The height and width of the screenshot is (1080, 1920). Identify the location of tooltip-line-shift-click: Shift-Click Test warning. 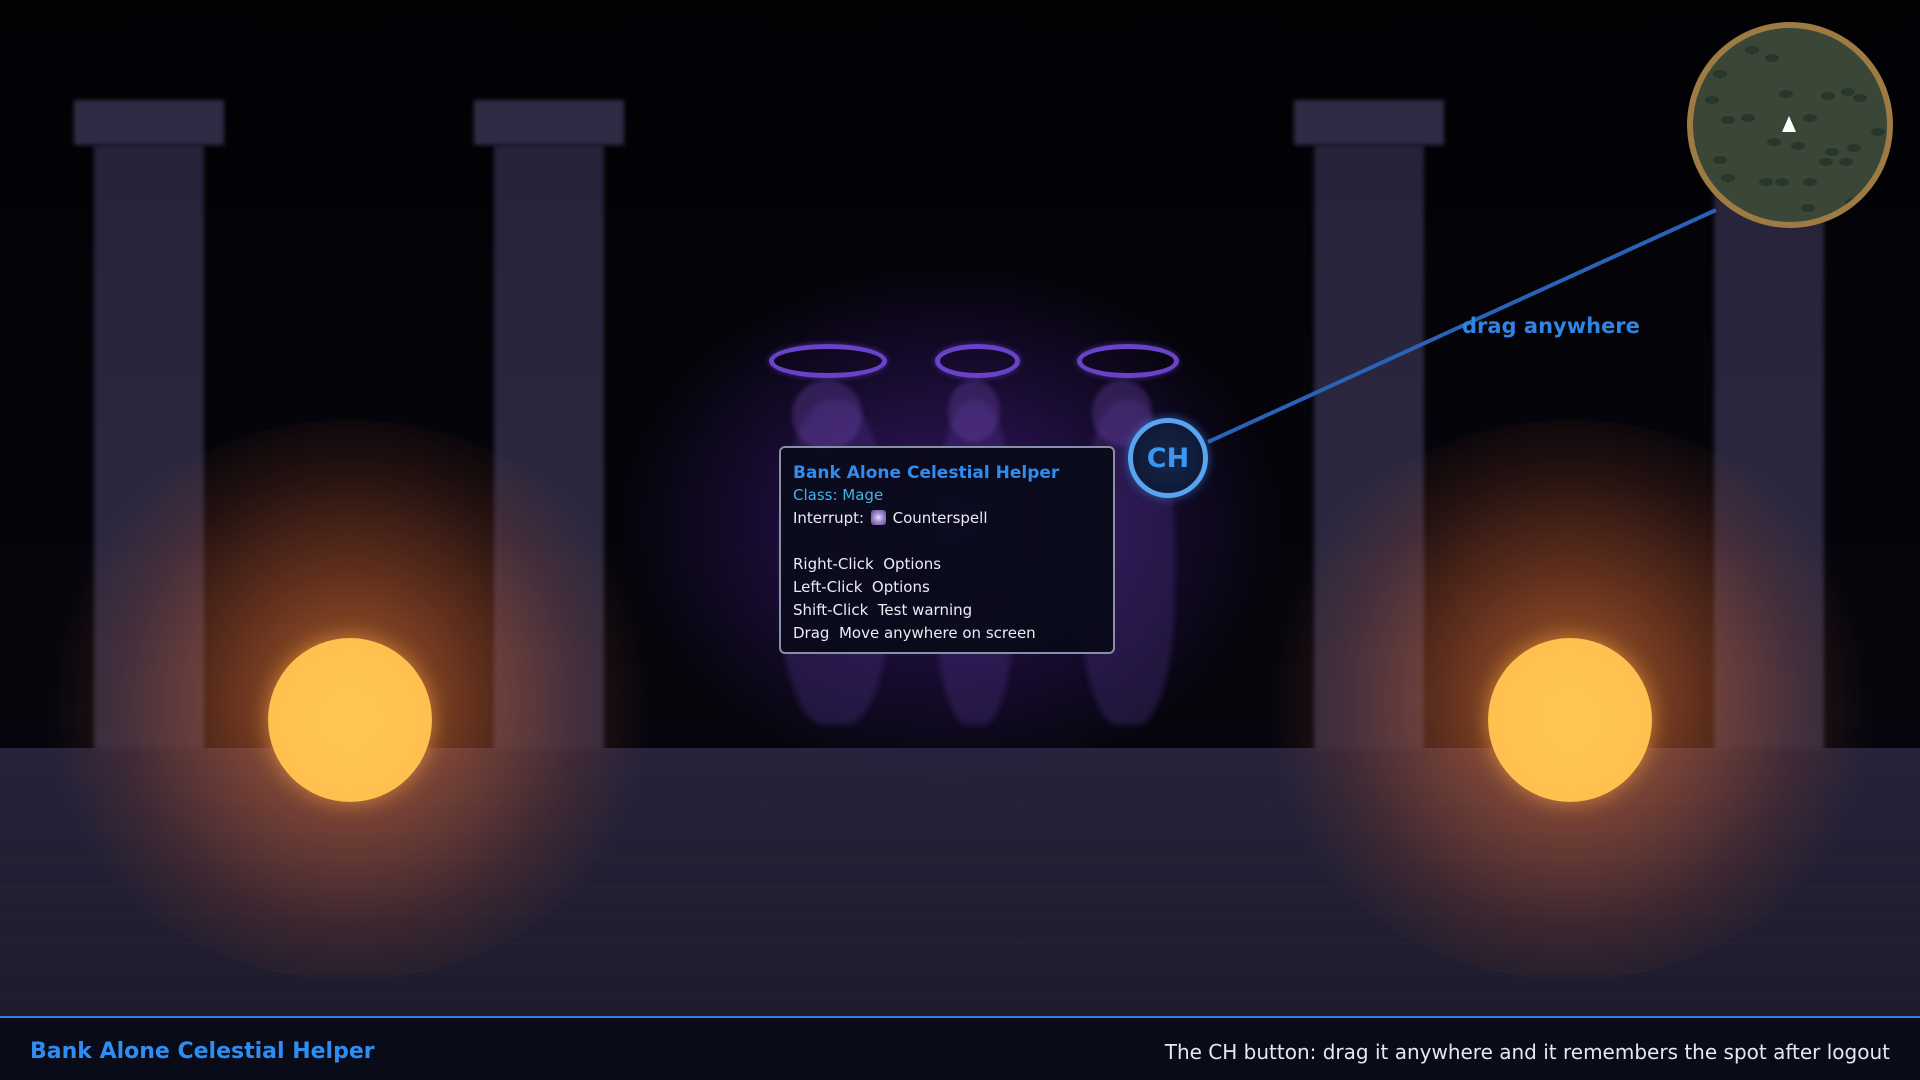
(883, 610).